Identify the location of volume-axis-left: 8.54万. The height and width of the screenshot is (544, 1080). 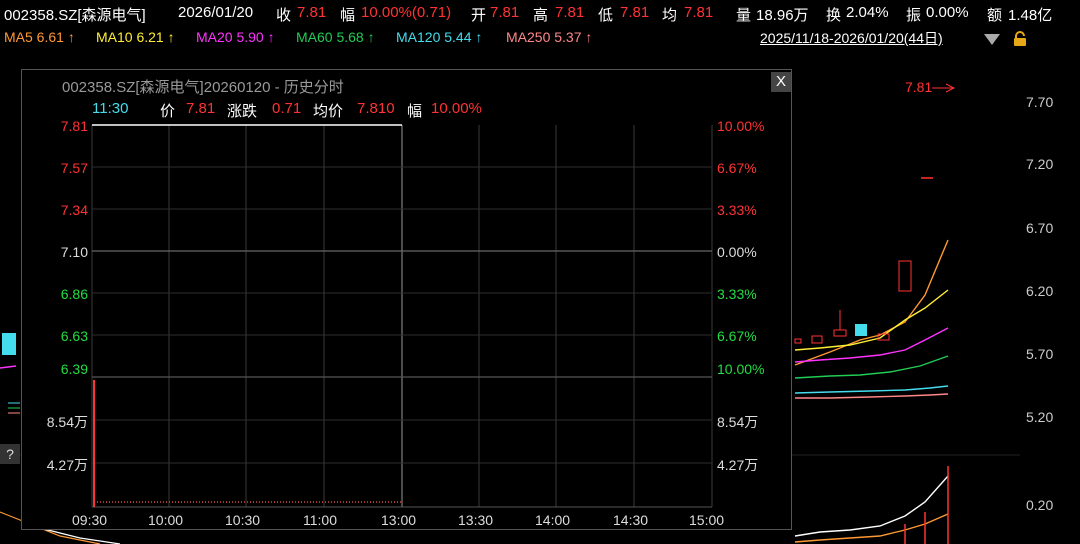
(67, 422).